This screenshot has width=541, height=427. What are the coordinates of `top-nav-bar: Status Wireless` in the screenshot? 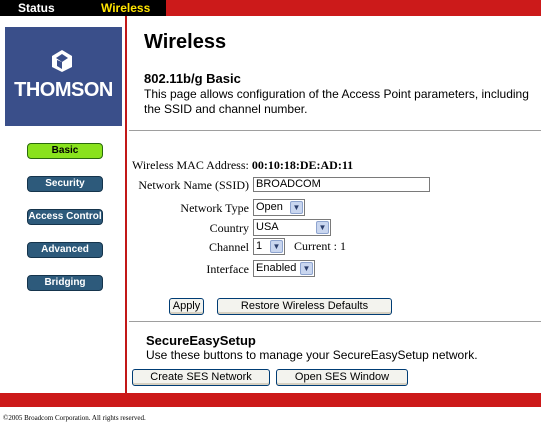 It's located at (270, 8).